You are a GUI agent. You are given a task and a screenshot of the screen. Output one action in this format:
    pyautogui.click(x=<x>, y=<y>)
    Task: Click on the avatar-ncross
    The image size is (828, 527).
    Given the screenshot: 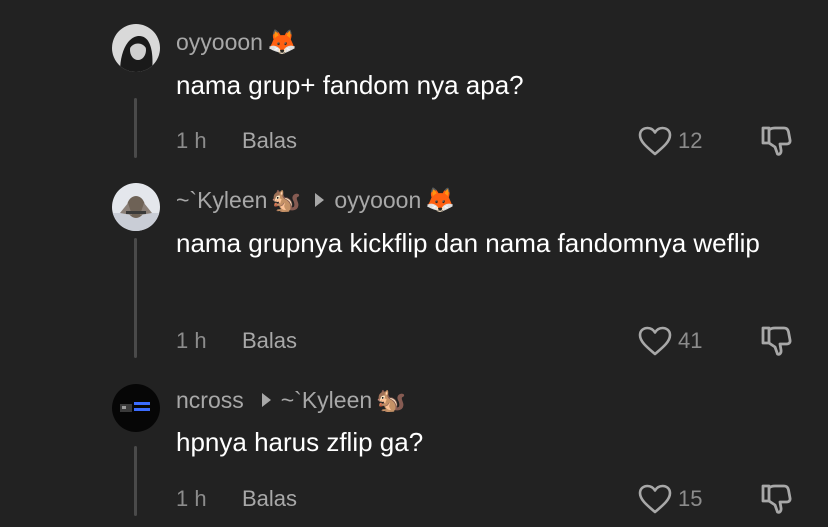 What is the action you would take?
    pyautogui.click(x=136, y=408)
    